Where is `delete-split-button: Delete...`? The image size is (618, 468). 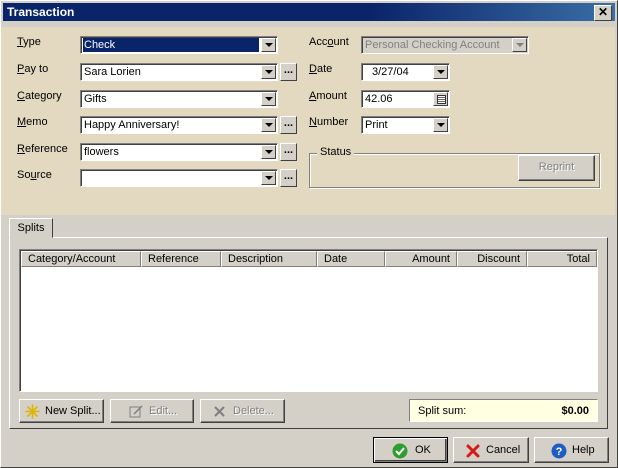 delete-split-button: Delete... is located at coordinates (242, 411).